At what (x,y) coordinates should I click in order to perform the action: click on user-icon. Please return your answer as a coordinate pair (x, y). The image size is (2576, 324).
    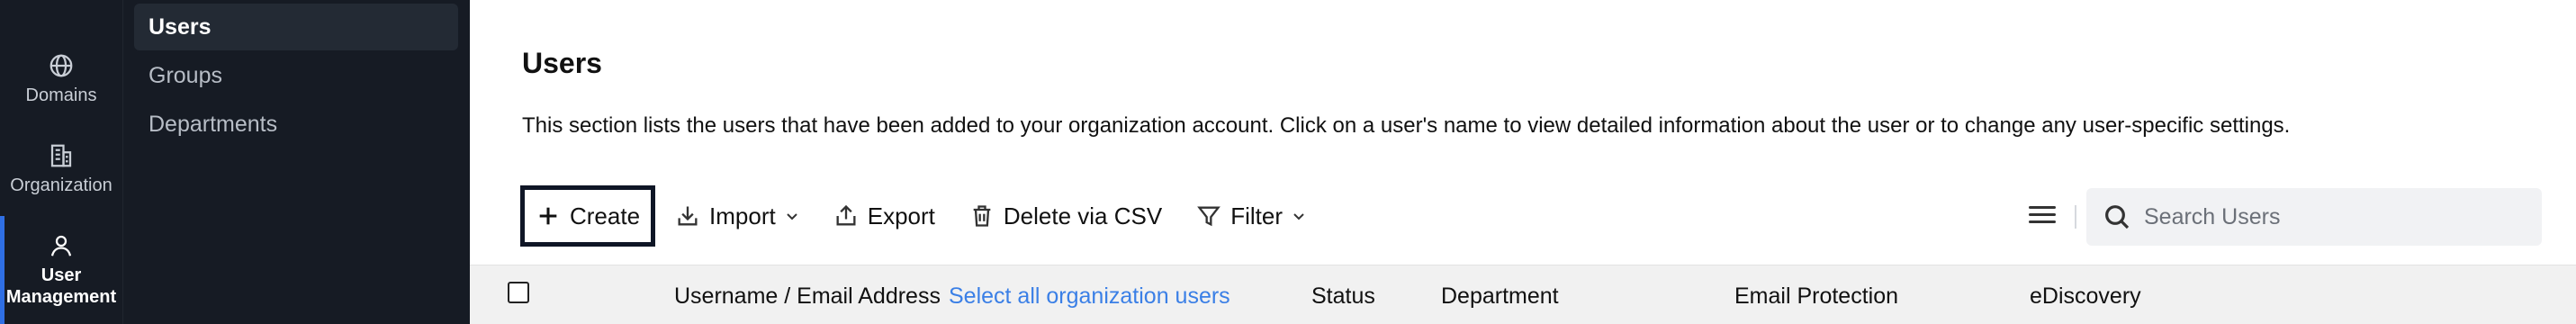
    Looking at the image, I should click on (61, 245).